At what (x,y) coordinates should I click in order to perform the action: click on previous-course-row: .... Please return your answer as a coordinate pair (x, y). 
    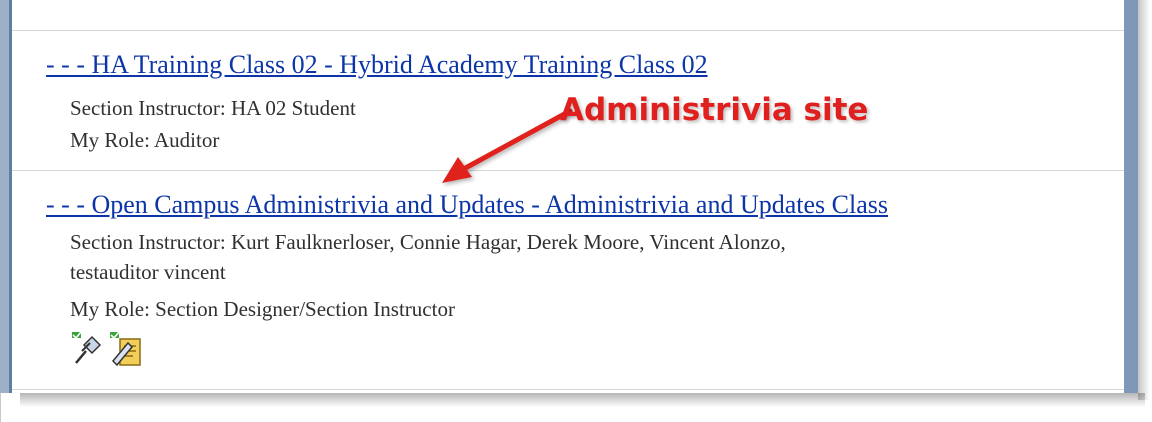
    Looking at the image, I should click on (568, 15).